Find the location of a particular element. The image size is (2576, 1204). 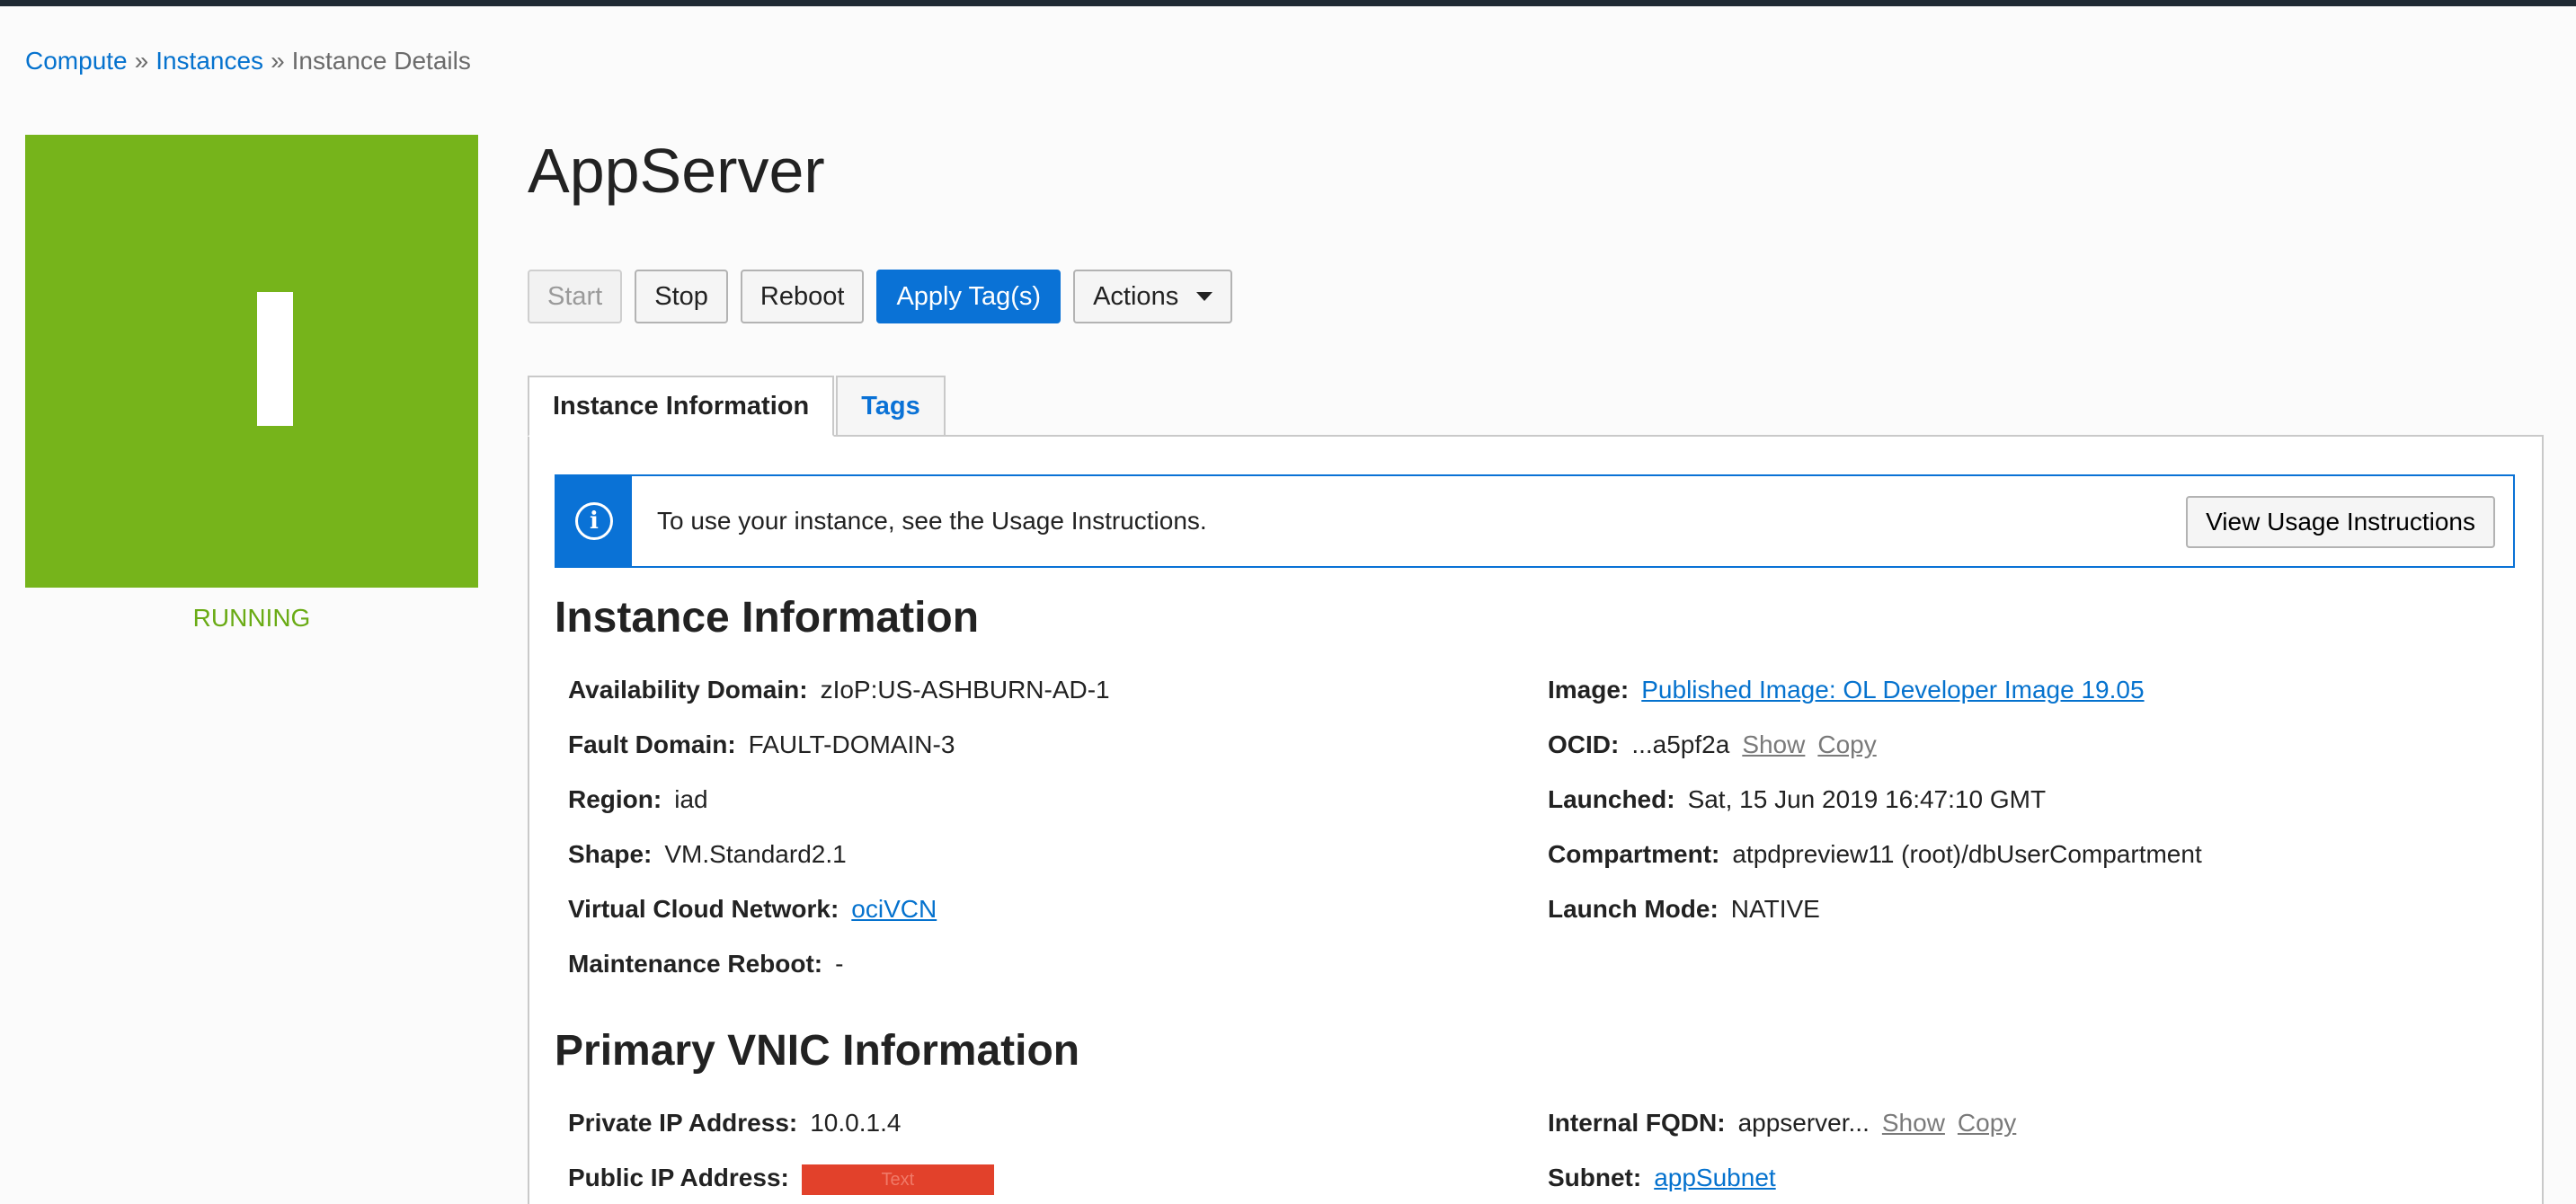

field-value: Sat, 15 Jun 2019 16:47:10 GMT is located at coordinates (1867, 799).